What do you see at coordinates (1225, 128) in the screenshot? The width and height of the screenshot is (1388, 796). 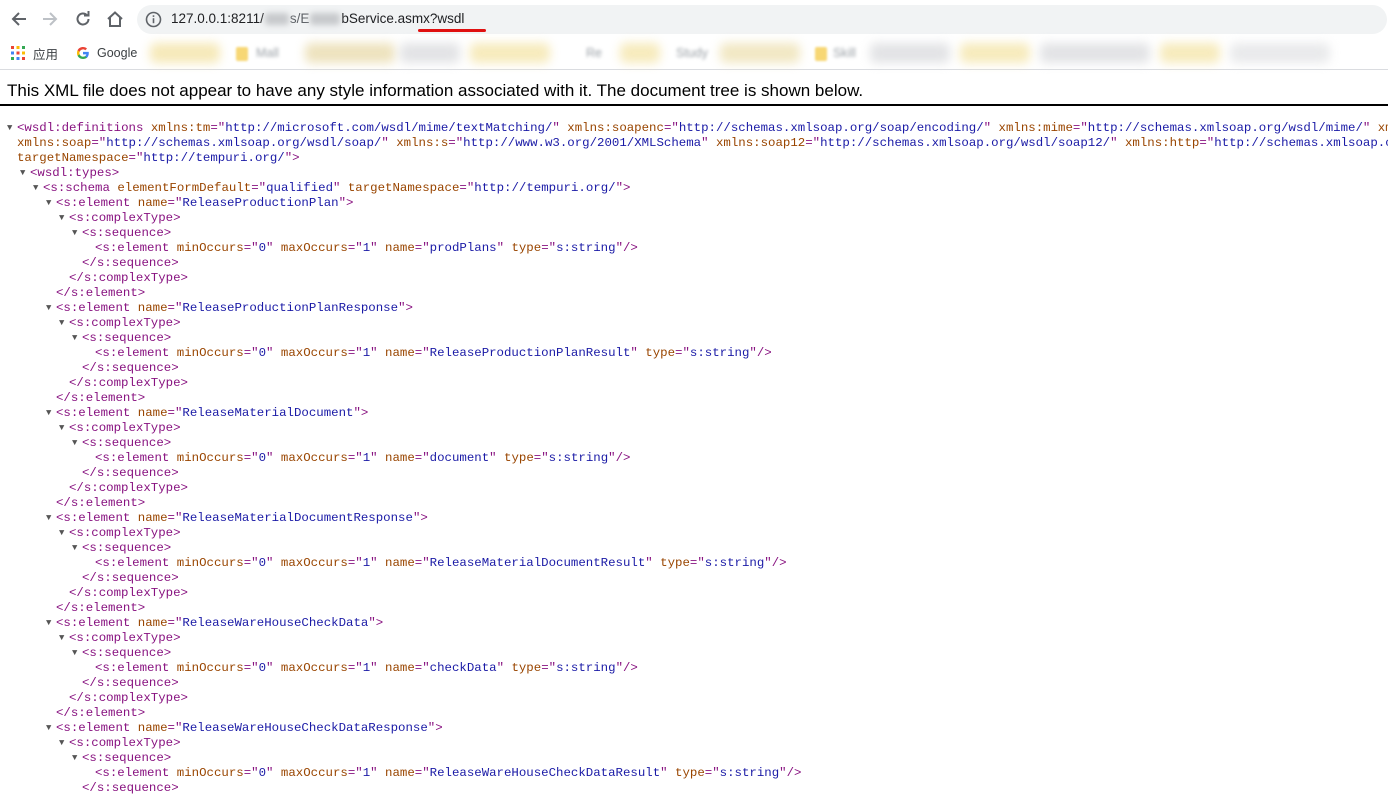 I see `xml-attr-value: http://schemas.xmlsoap.org/wsdl/mime/` at bounding box center [1225, 128].